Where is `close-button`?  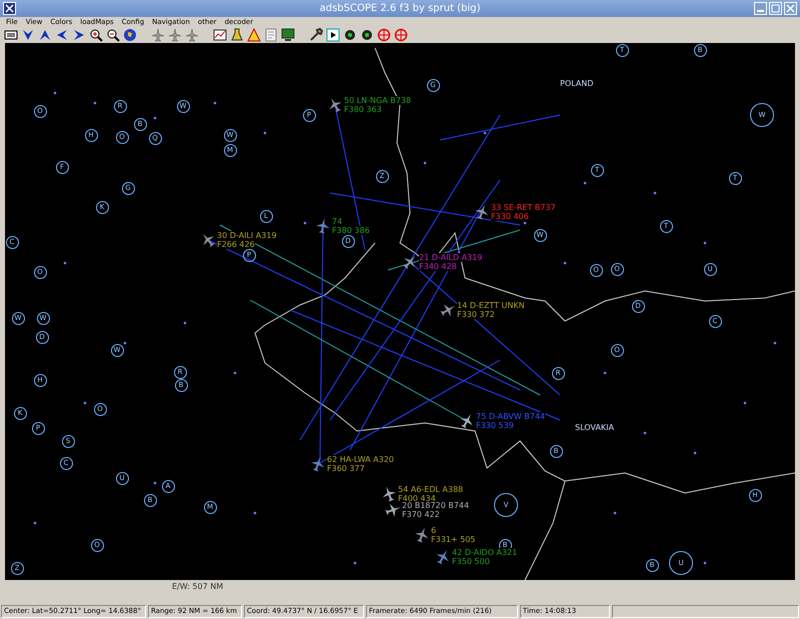 close-button is located at coordinates (790, 8).